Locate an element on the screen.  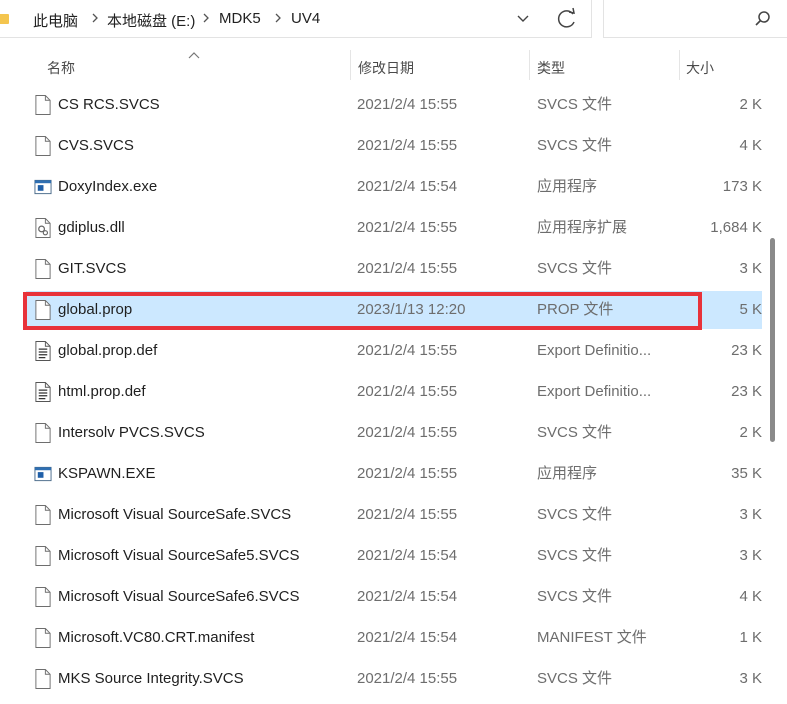
file-row: CS RCS.SVCS 2021/2/4 15:55 SVCS 文件 2 K is located at coordinates (394, 105).